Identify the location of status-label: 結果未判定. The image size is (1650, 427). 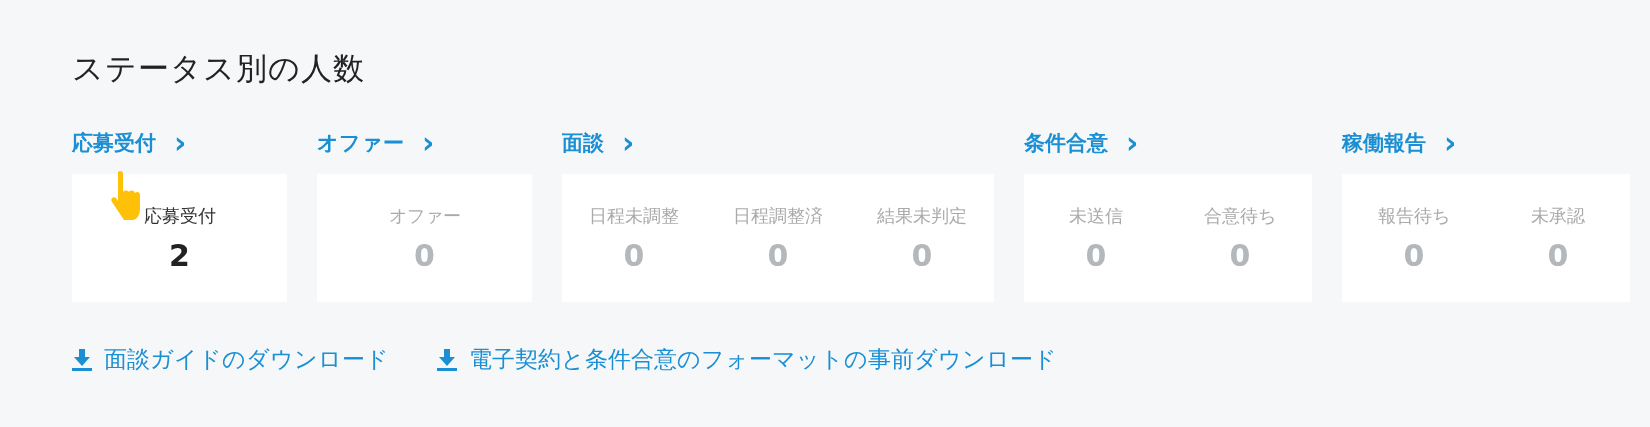
(922, 215).